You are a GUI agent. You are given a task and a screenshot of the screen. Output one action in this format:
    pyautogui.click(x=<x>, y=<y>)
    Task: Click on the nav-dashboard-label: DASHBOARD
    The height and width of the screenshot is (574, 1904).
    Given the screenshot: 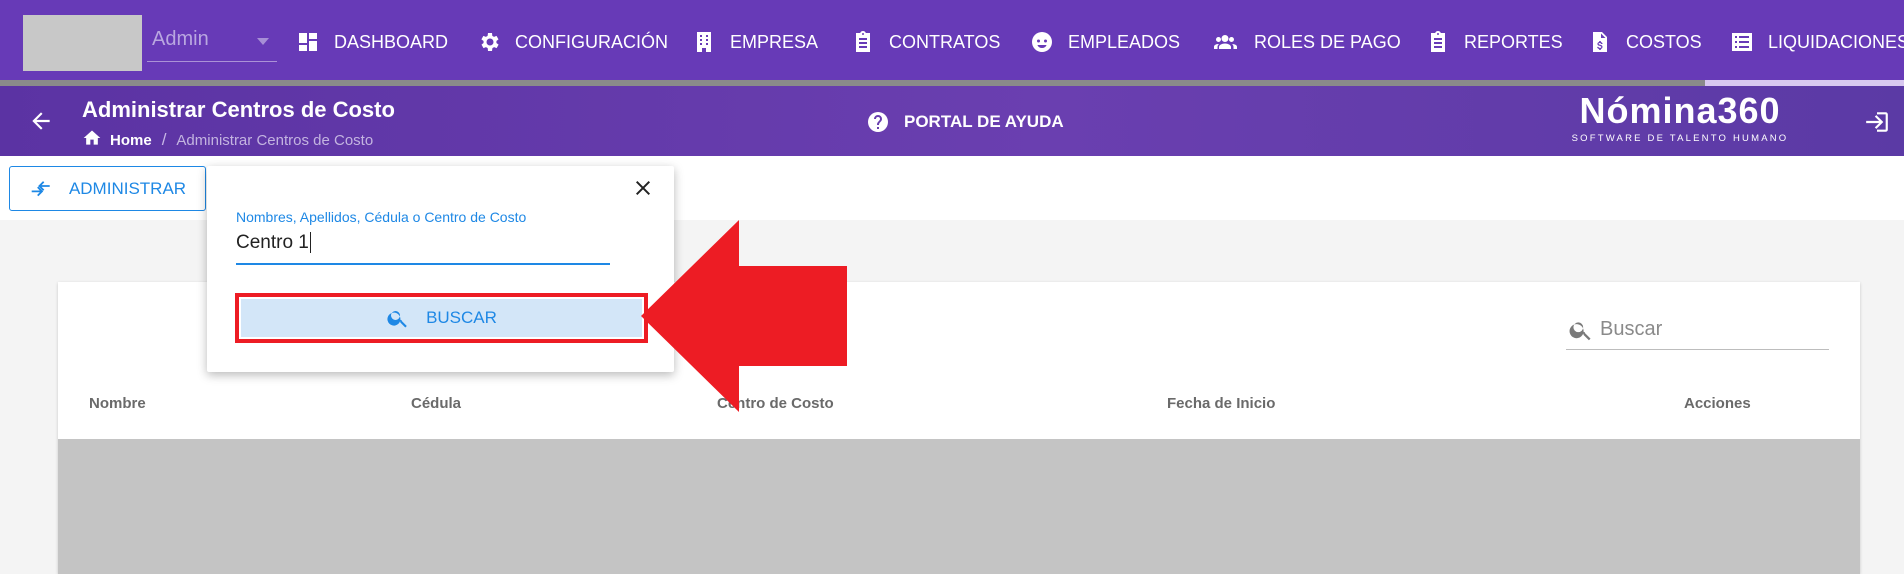 What is the action you would take?
    pyautogui.click(x=391, y=41)
    